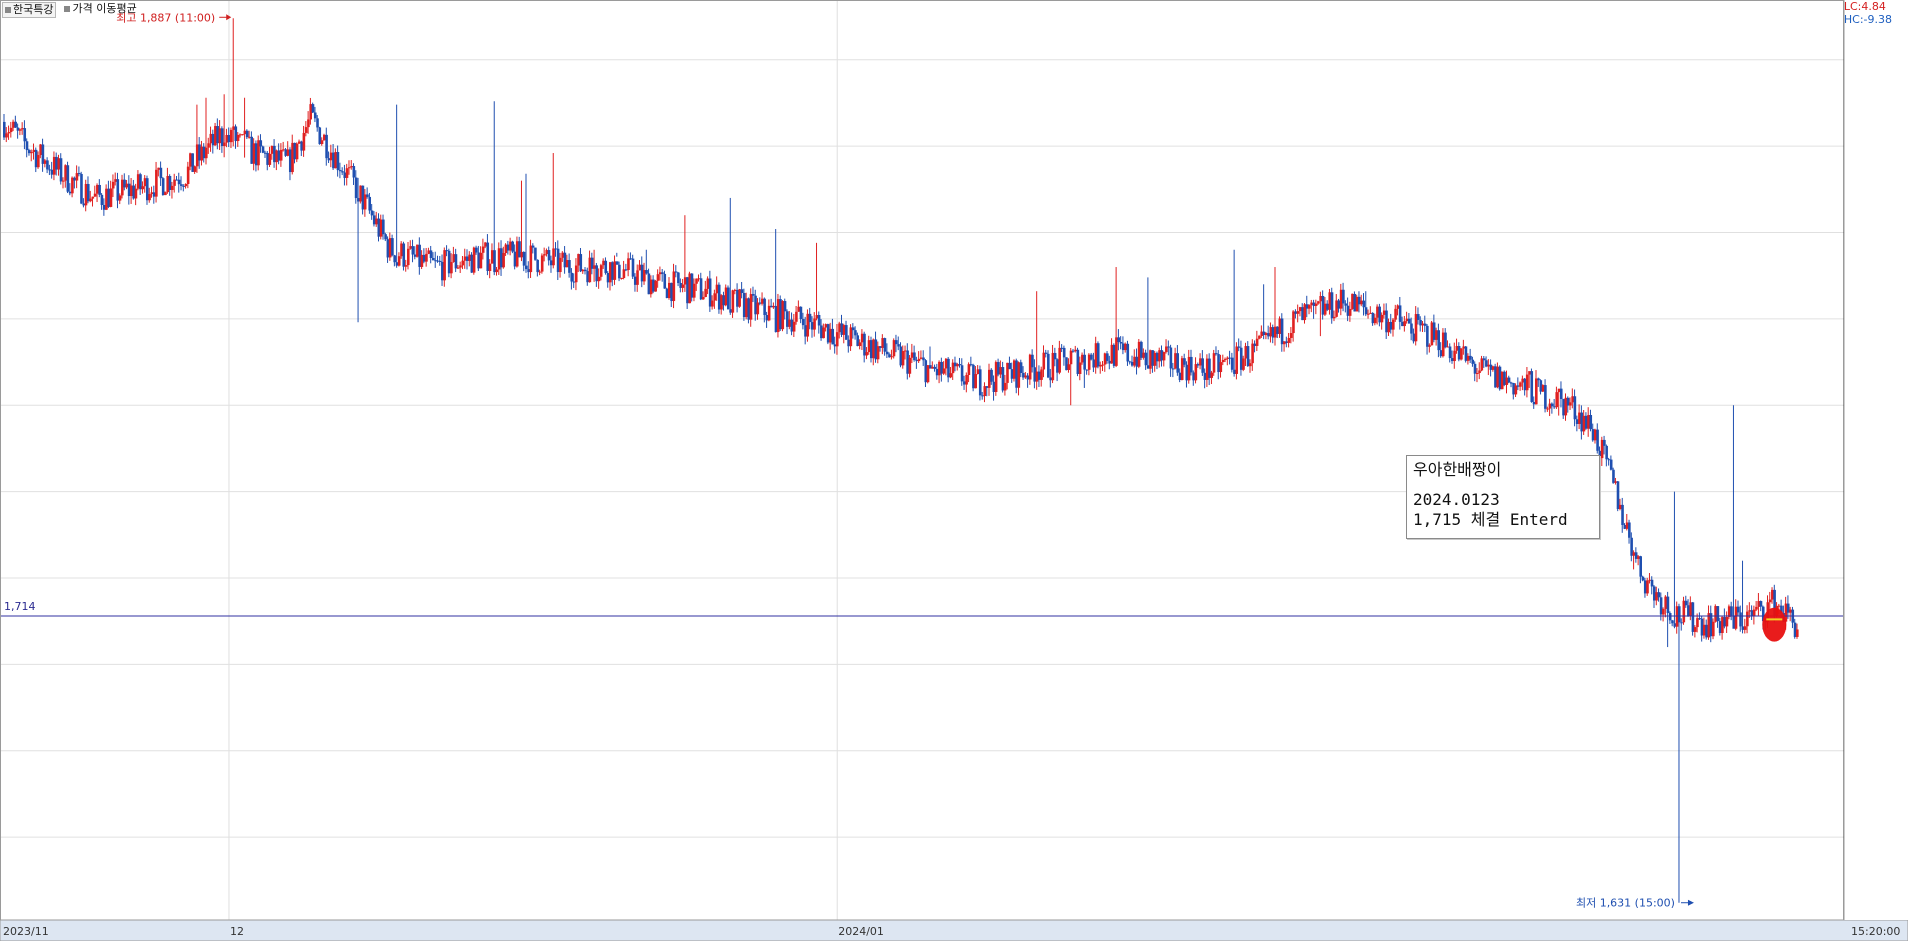  Describe the element at coordinates (1503, 497) in the screenshot. I see `annotation-note: 우아한배짱이 2024.0123 1,715 체결 Enterd` at that location.